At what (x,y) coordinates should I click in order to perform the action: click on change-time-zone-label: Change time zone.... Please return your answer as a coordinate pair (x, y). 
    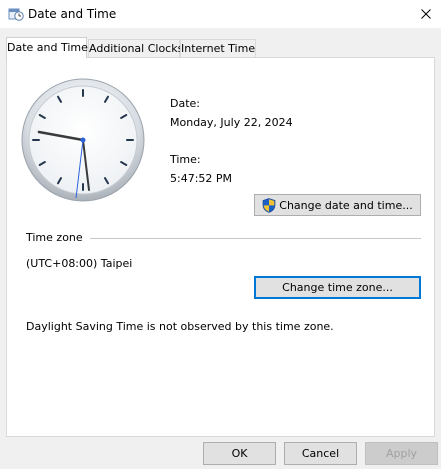
    Looking at the image, I should click on (337, 287).